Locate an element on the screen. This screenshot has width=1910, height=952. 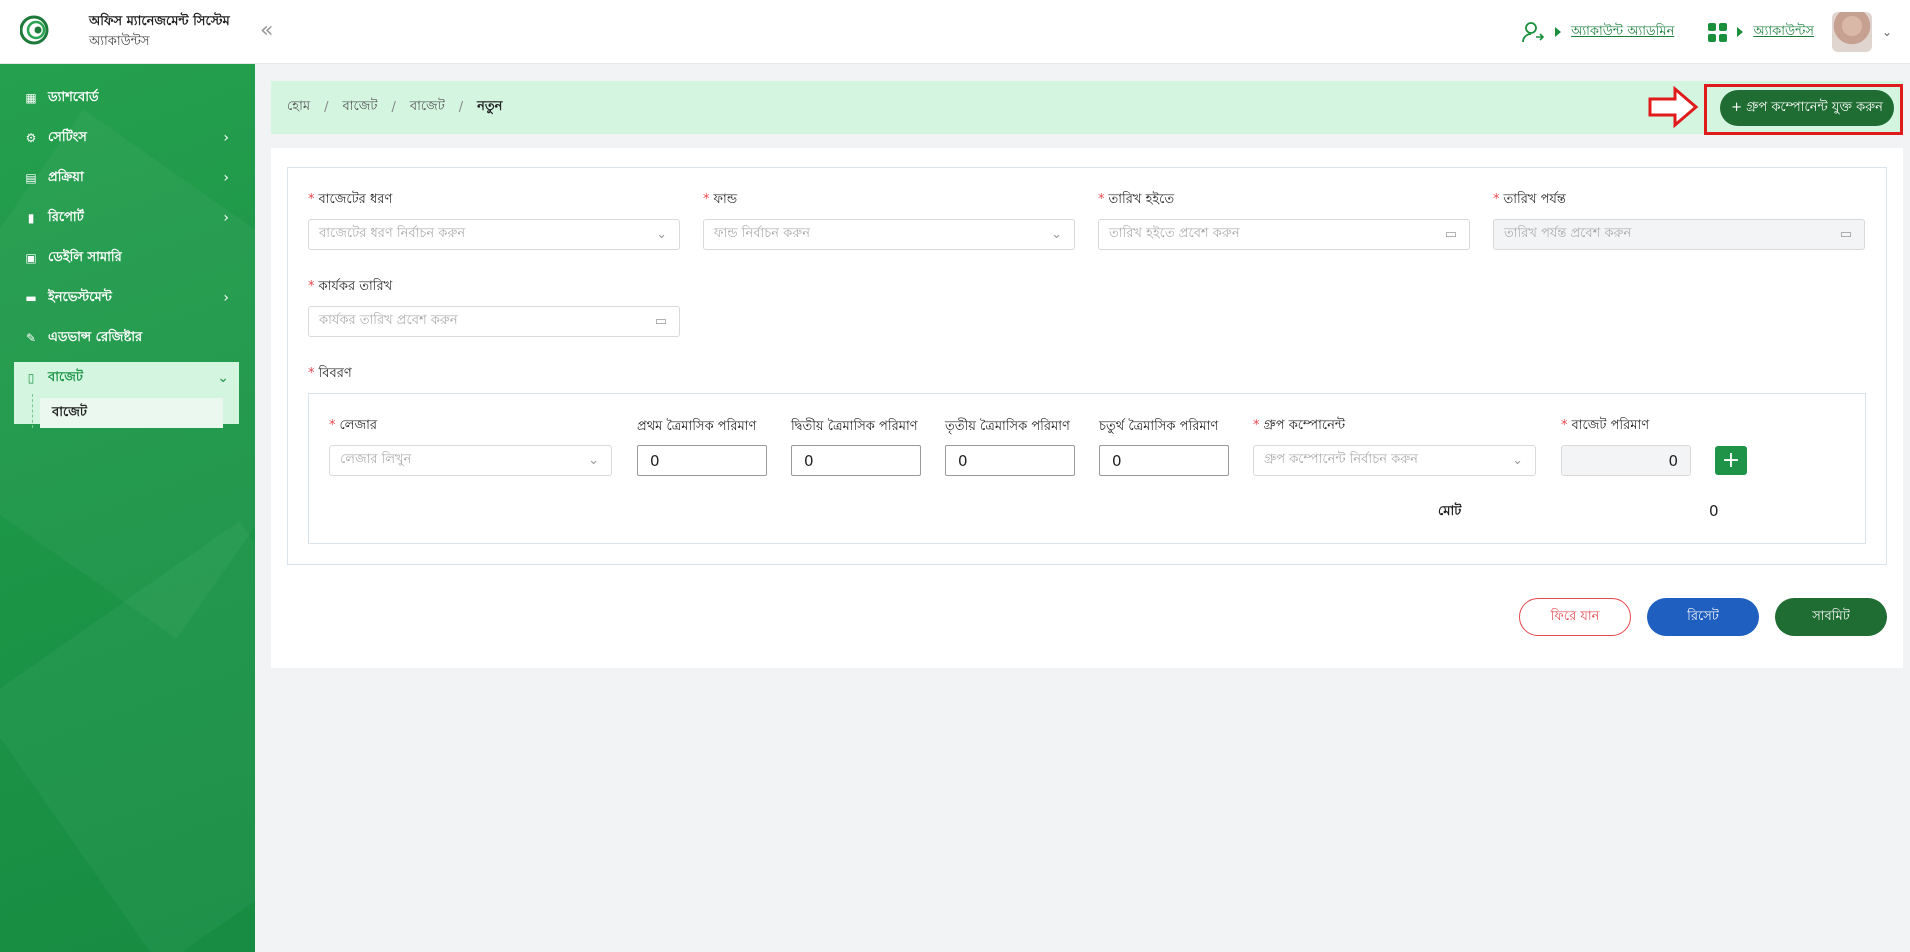
budget-type-select: বাজেটের ধরণ নির্বাচন করুন ⌄ is located at coordinates (494, 234).